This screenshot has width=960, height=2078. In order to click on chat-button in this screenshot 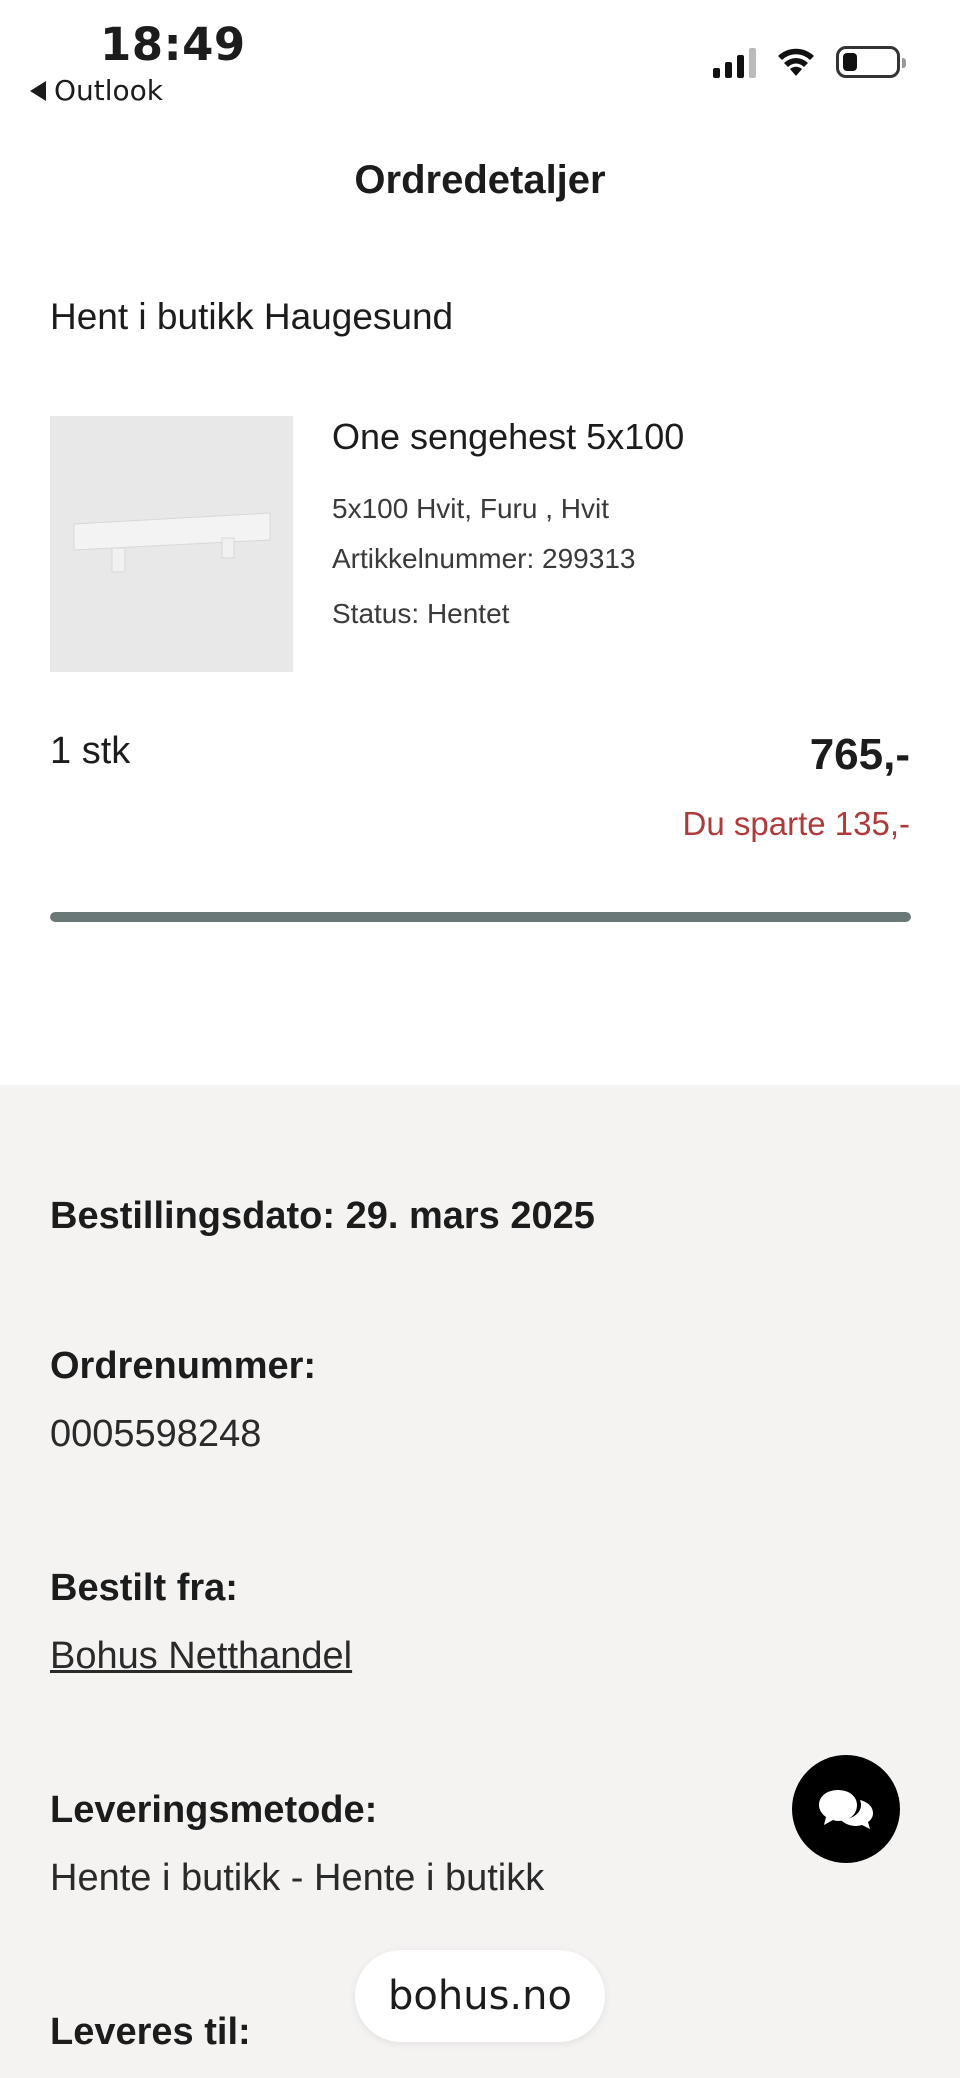, I will do `click(846, 1809)`.